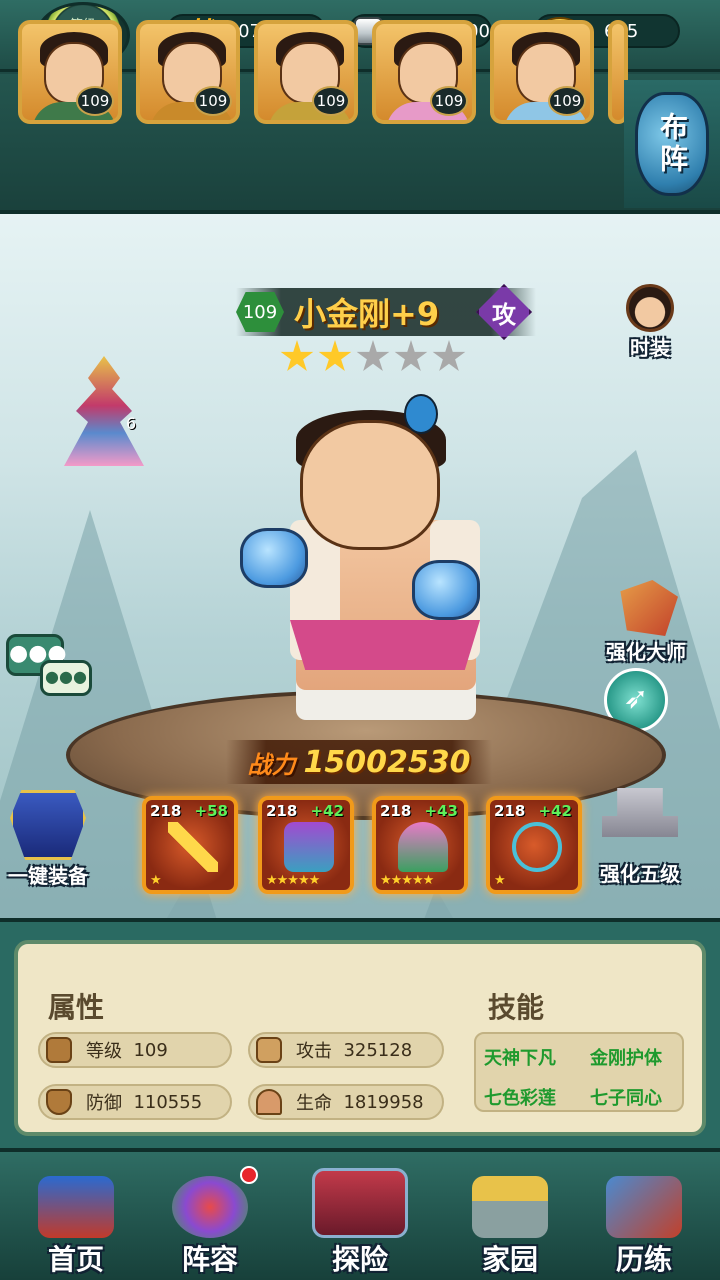  I want to click on stat-defense: 防御 110555, so click(135, 1102).